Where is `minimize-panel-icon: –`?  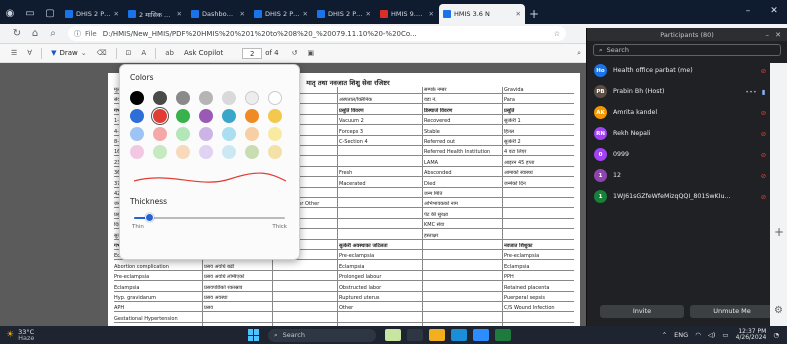 minimize-panel-icon: – is located at coordinates (768, 35).